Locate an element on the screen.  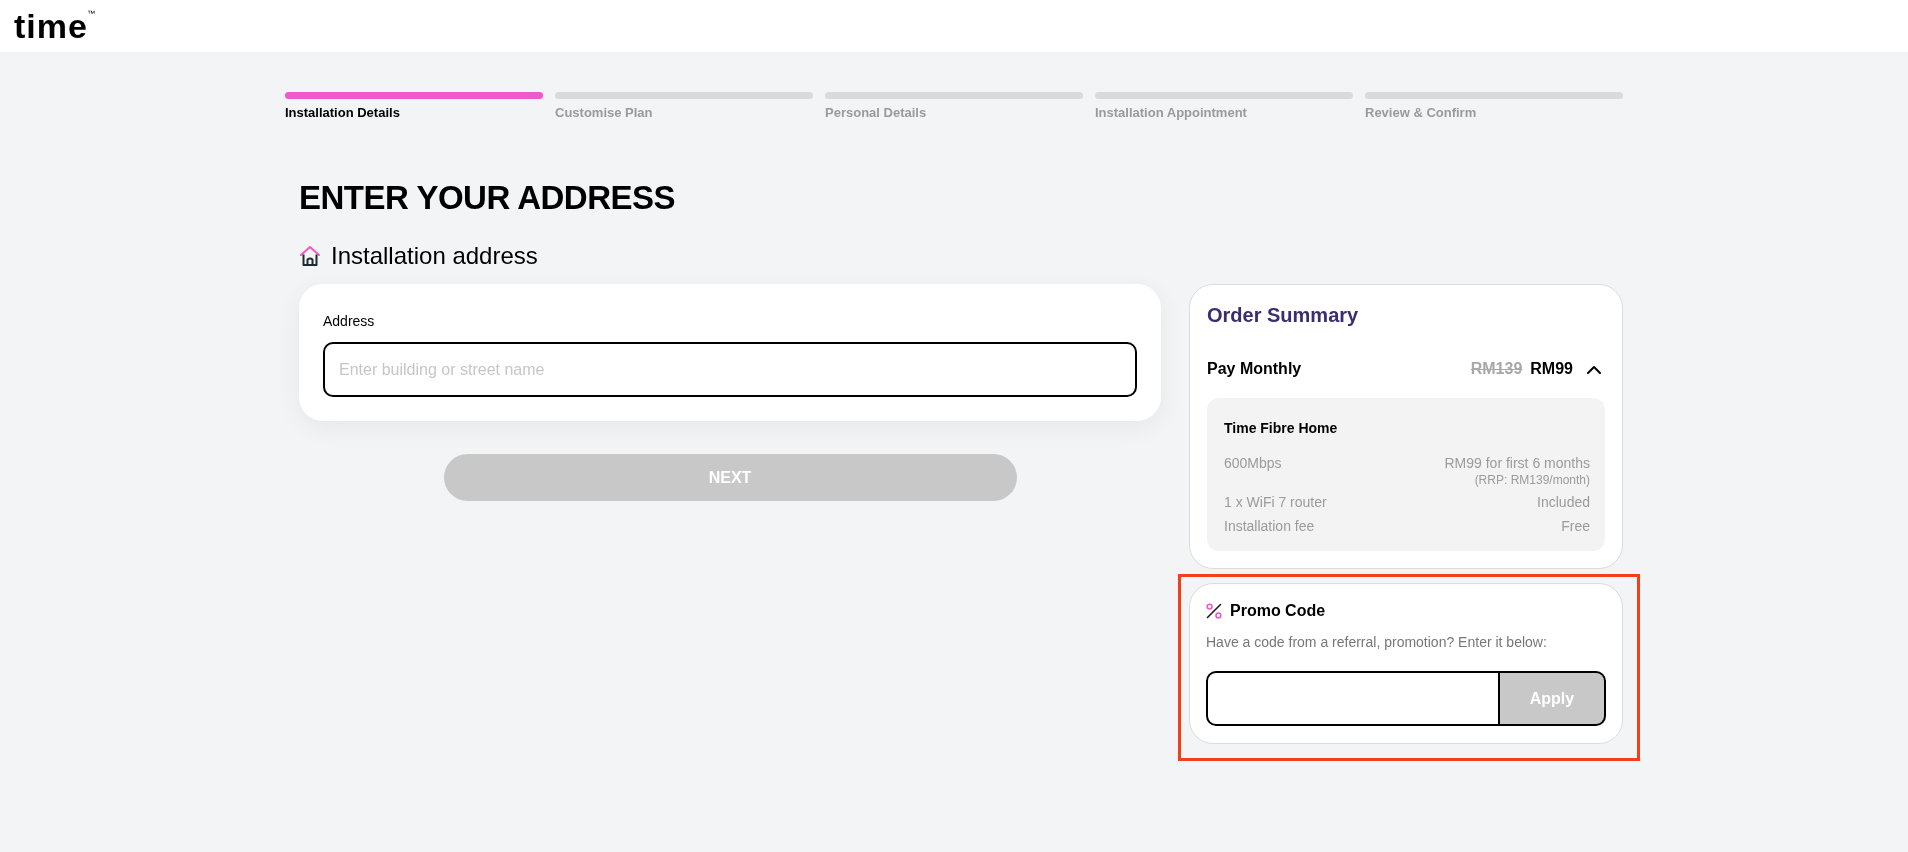
brand-logo: time$^{™}$ is located at coordinates (54, 26).